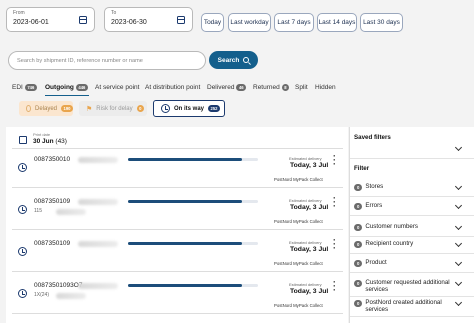 This screenshot has height=323, width=474. Describe the element at coordinates (221, 87) in the screenshot. I see `tab-label: Delivered` at that location.